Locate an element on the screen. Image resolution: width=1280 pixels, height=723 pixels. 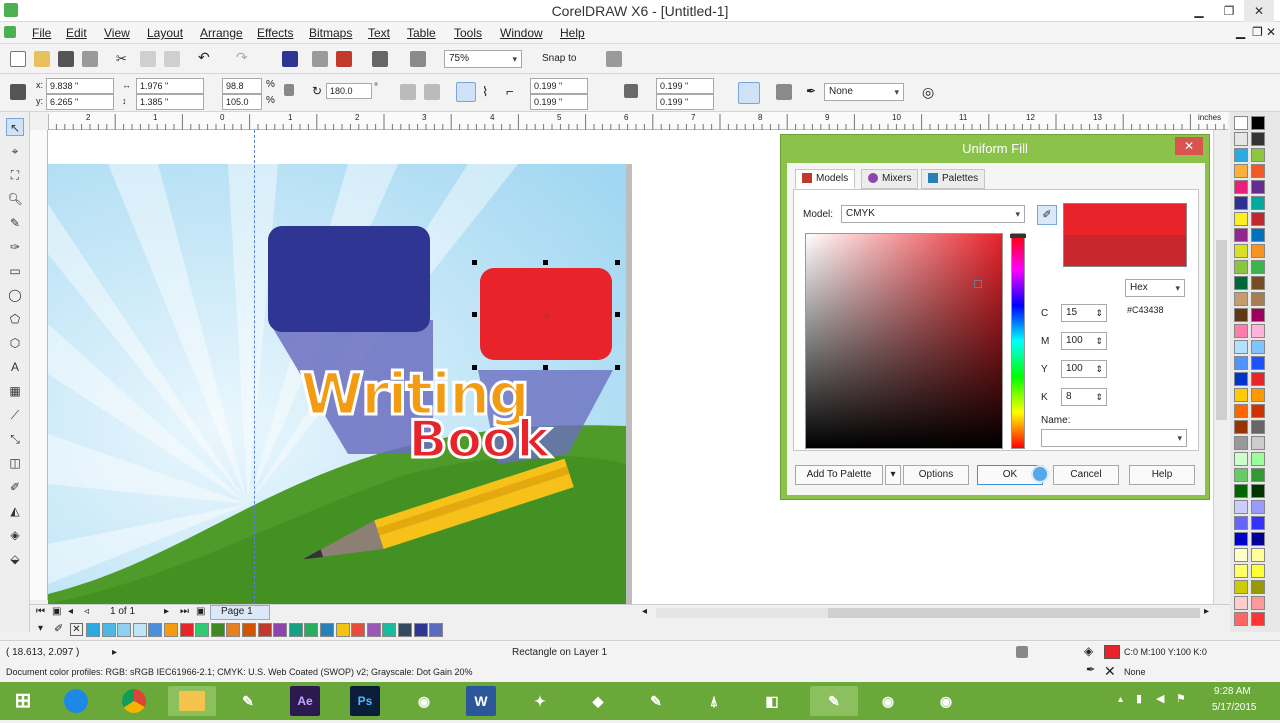
corner-top-left-field: 0.199 " is located at coordinates (559, 86).